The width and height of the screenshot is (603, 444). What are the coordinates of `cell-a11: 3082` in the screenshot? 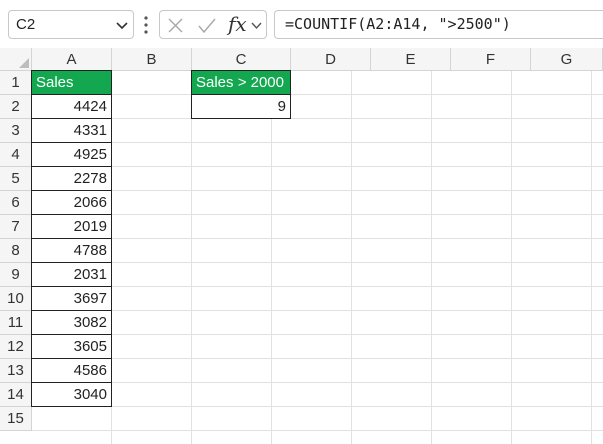 It's located at (71, 323).